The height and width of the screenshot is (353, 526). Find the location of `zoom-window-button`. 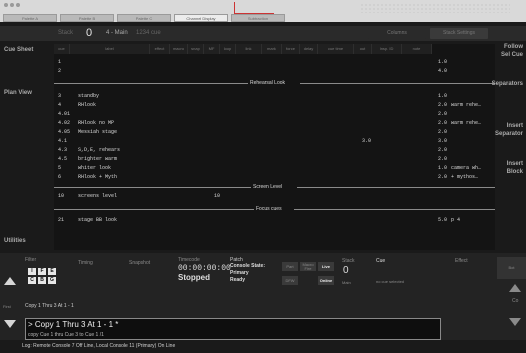

zoom-window-button is located at coordinates (18, 5).